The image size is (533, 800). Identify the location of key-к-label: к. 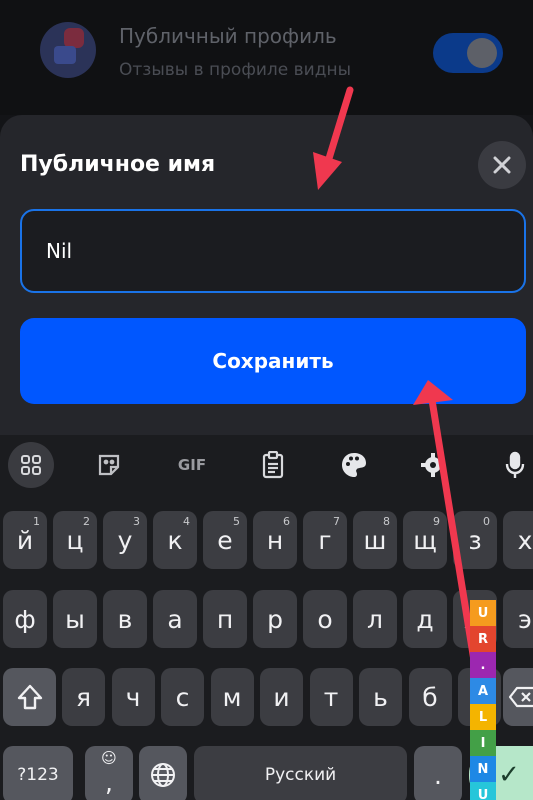
(175, 540).